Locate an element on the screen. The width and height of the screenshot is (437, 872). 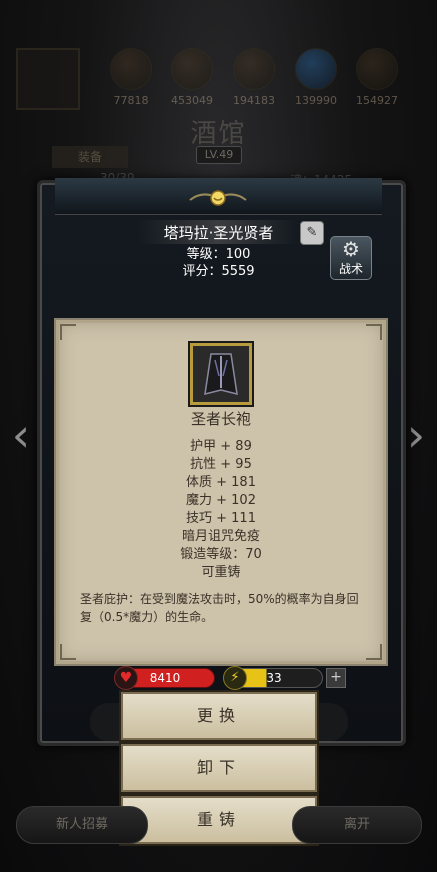
coin-orb-icon is located at coordinates (192, 69).